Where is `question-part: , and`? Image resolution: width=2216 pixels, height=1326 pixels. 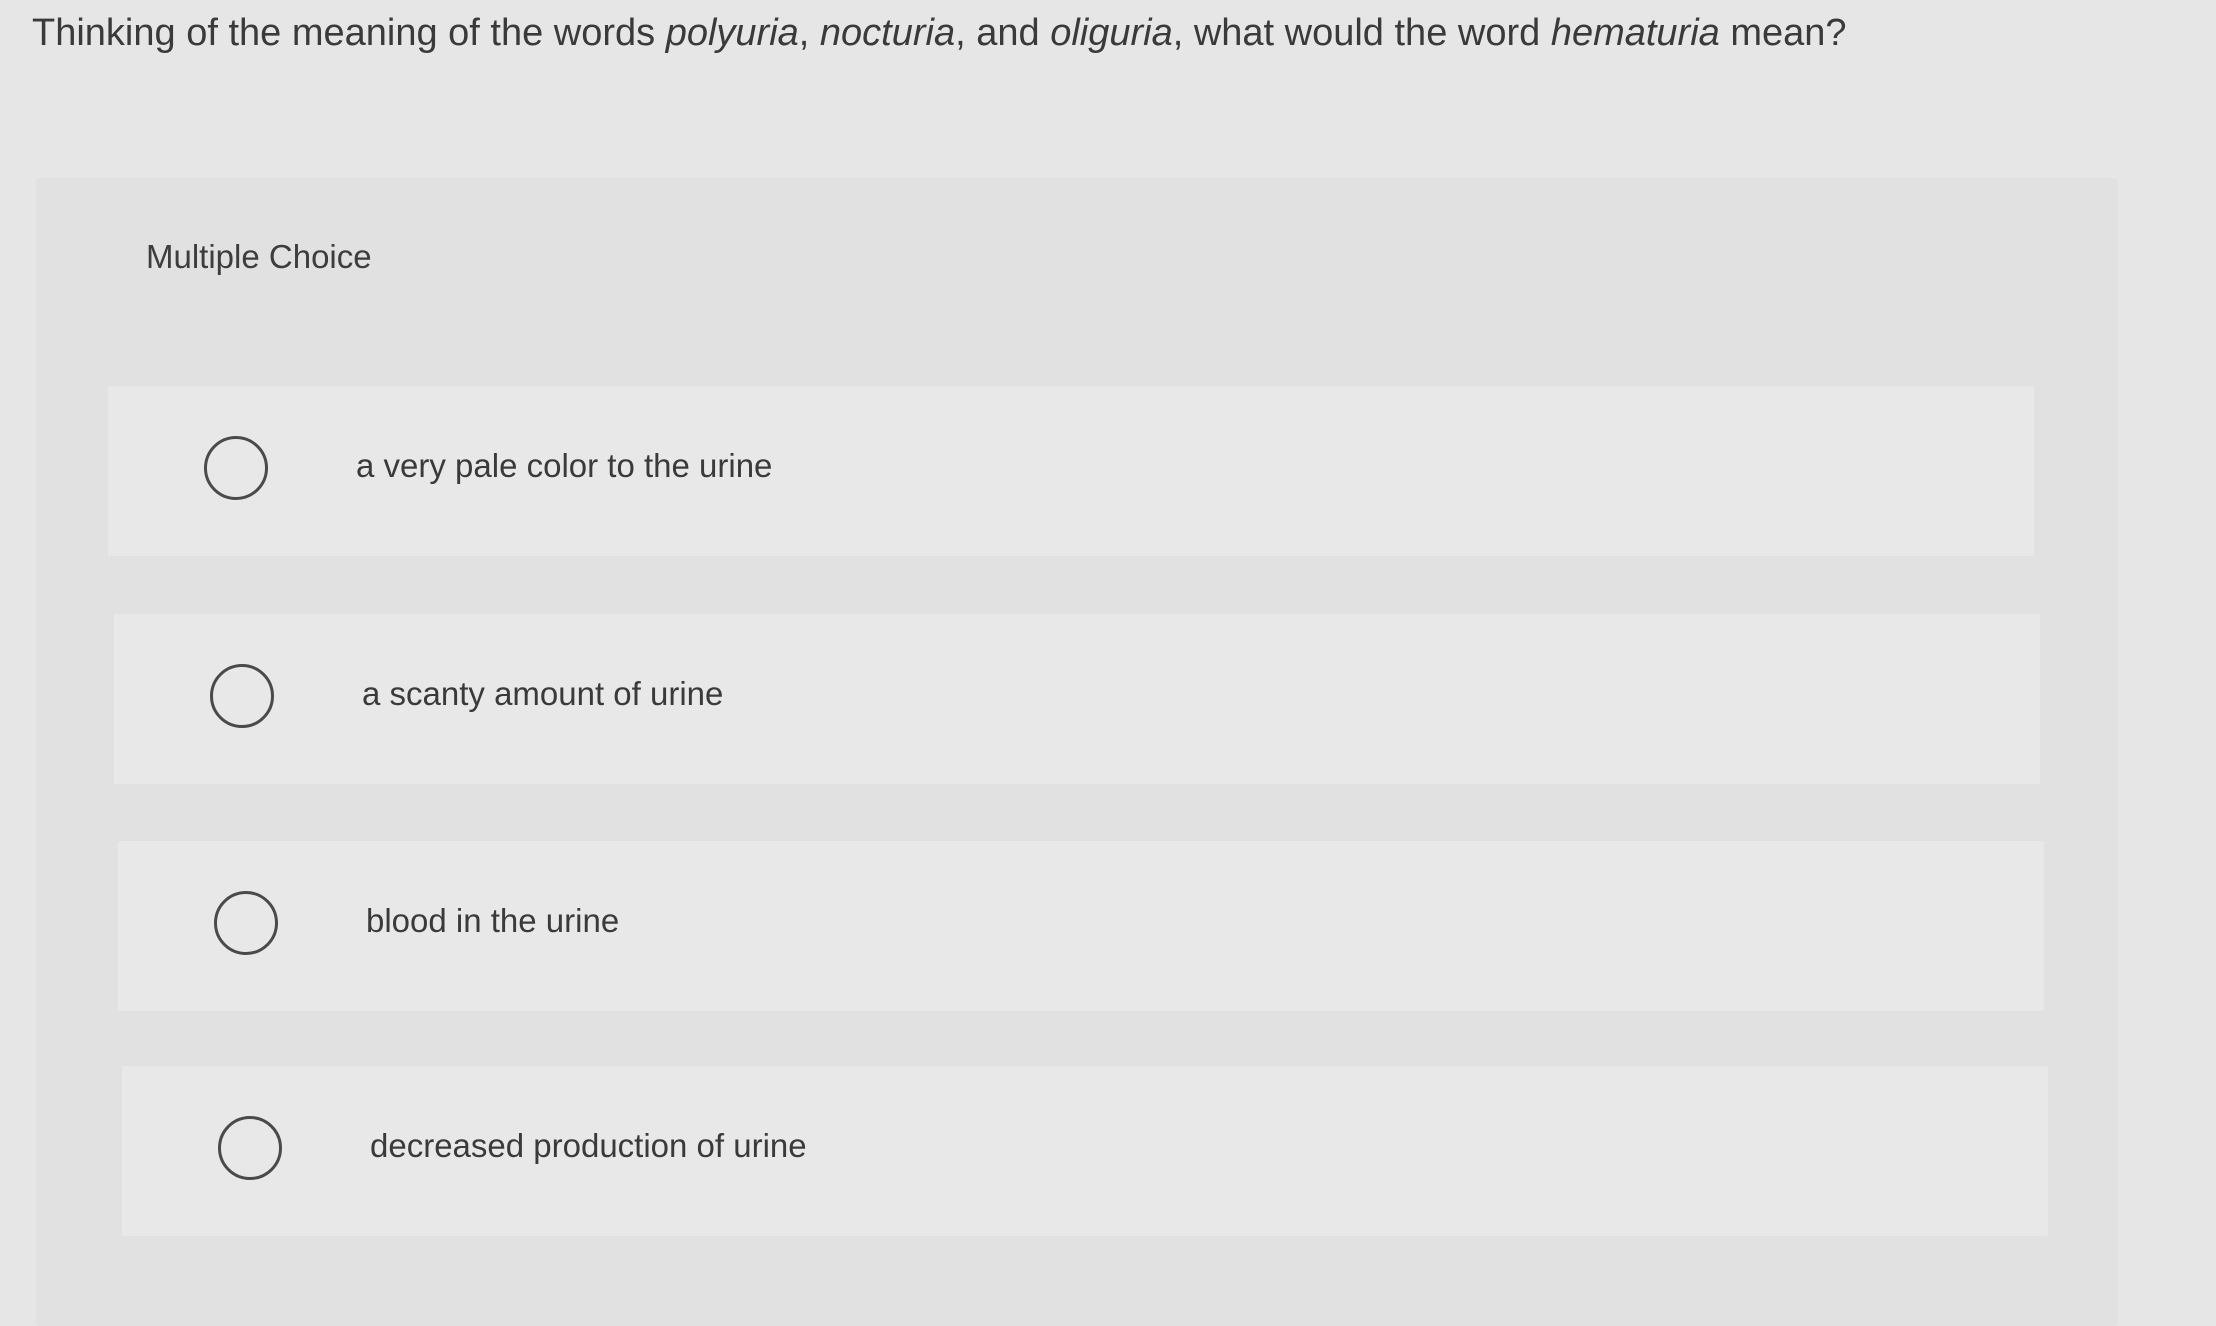
question-part: , and is located at coordinates (1003, 33).